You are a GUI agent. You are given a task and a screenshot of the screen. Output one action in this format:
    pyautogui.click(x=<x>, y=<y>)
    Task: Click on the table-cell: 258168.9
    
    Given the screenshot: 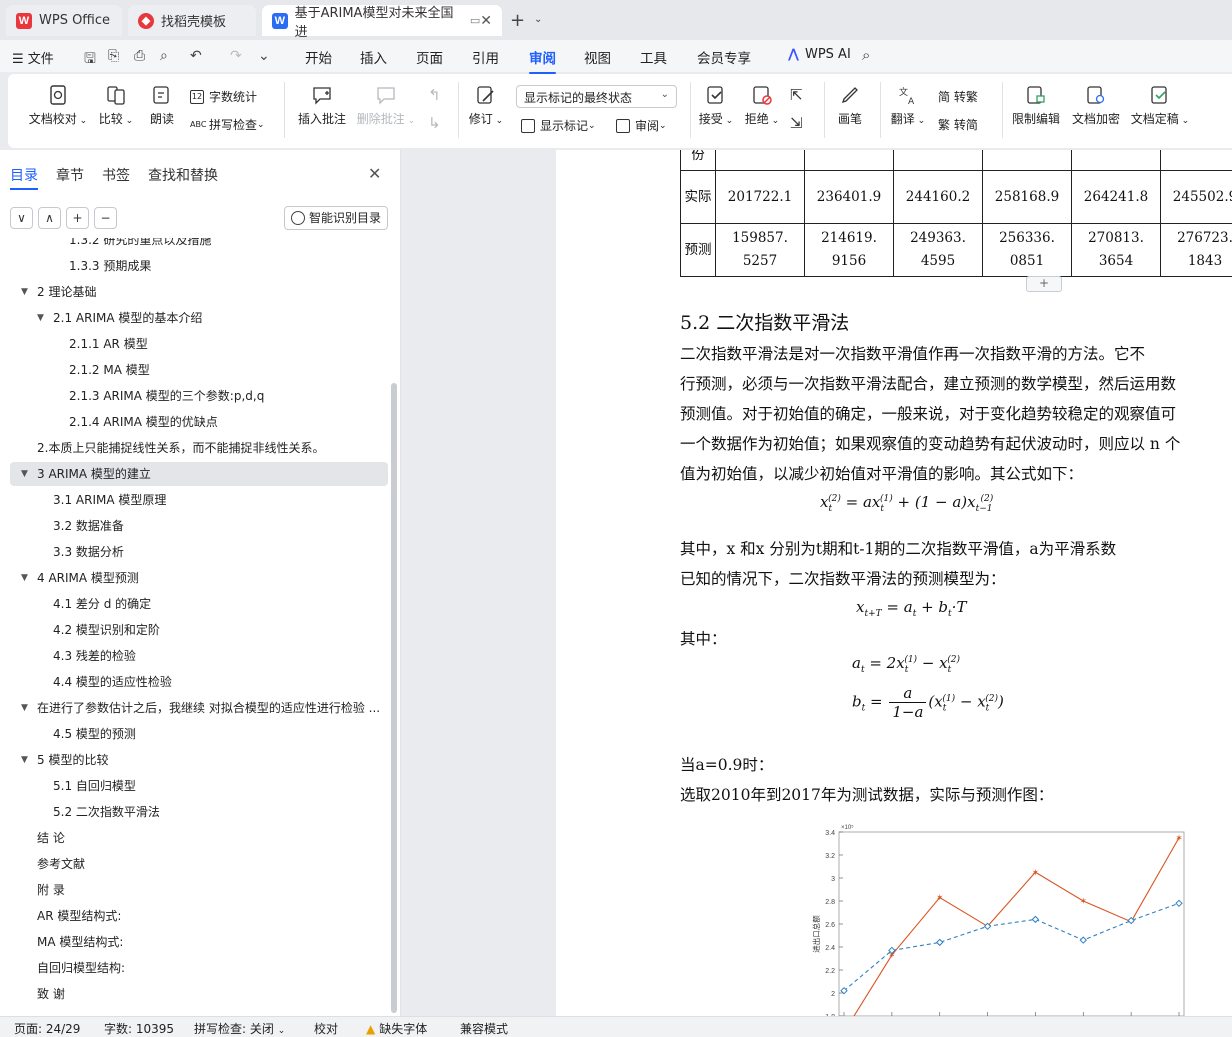 What is the action you would take?
    pyautogui.click(x=1027, y=197)
    